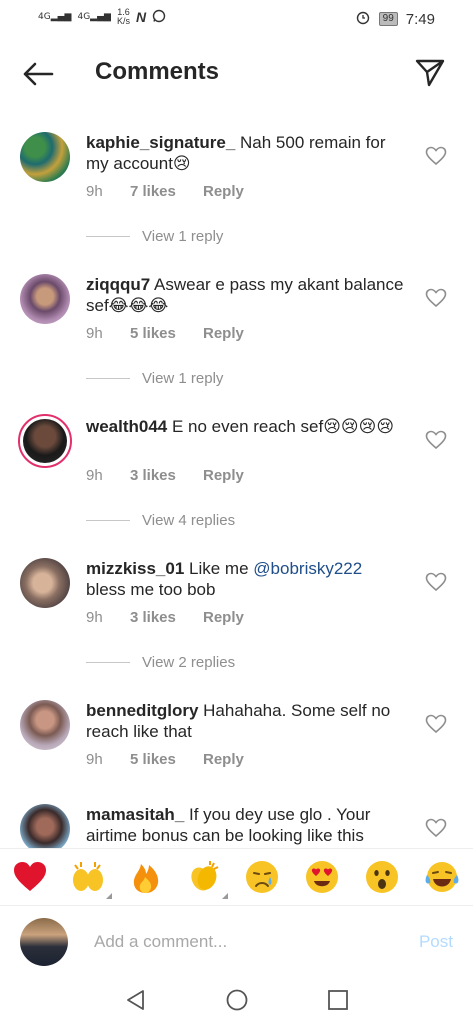 This screenshot has width=473, height=1024. I want to click on nav-recents-icon, so click(338, 1000).